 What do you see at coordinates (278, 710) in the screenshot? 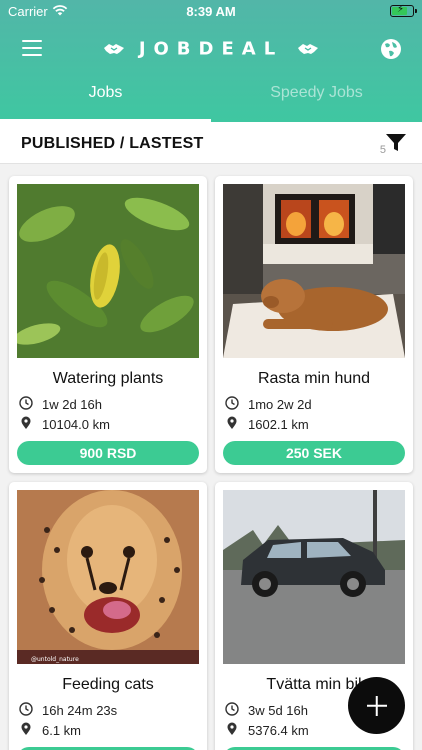
I see `job-time-text: 3w 5d 16h` at bounding box center [278, 710].